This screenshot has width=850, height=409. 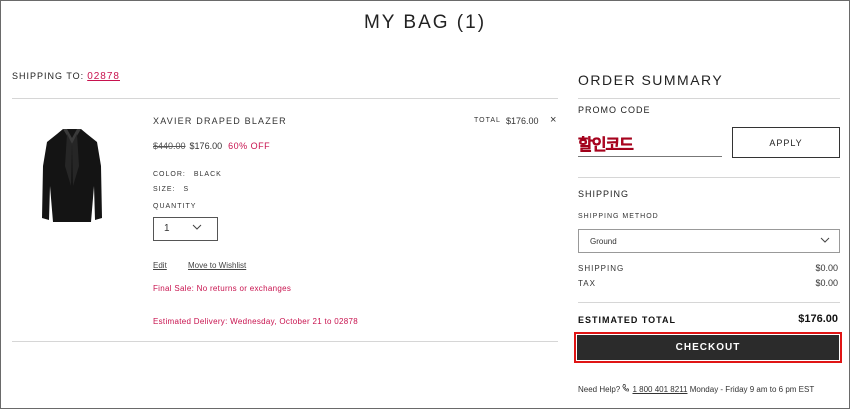 What do you see at coordinates (553, 120) in the screenshot?
I see `close-icon: ×` at bounding box center [553, 120].